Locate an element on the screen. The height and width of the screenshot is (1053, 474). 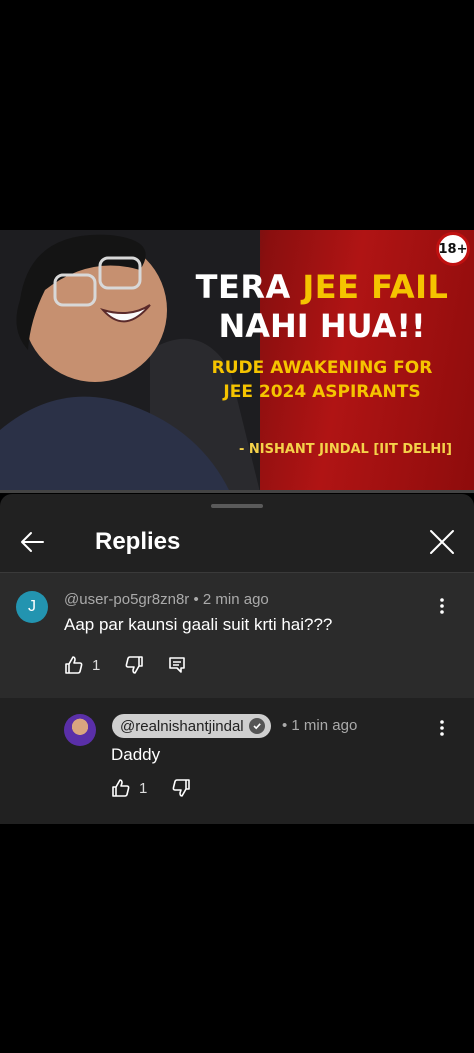
back-button is located at coordinates (32, 542).